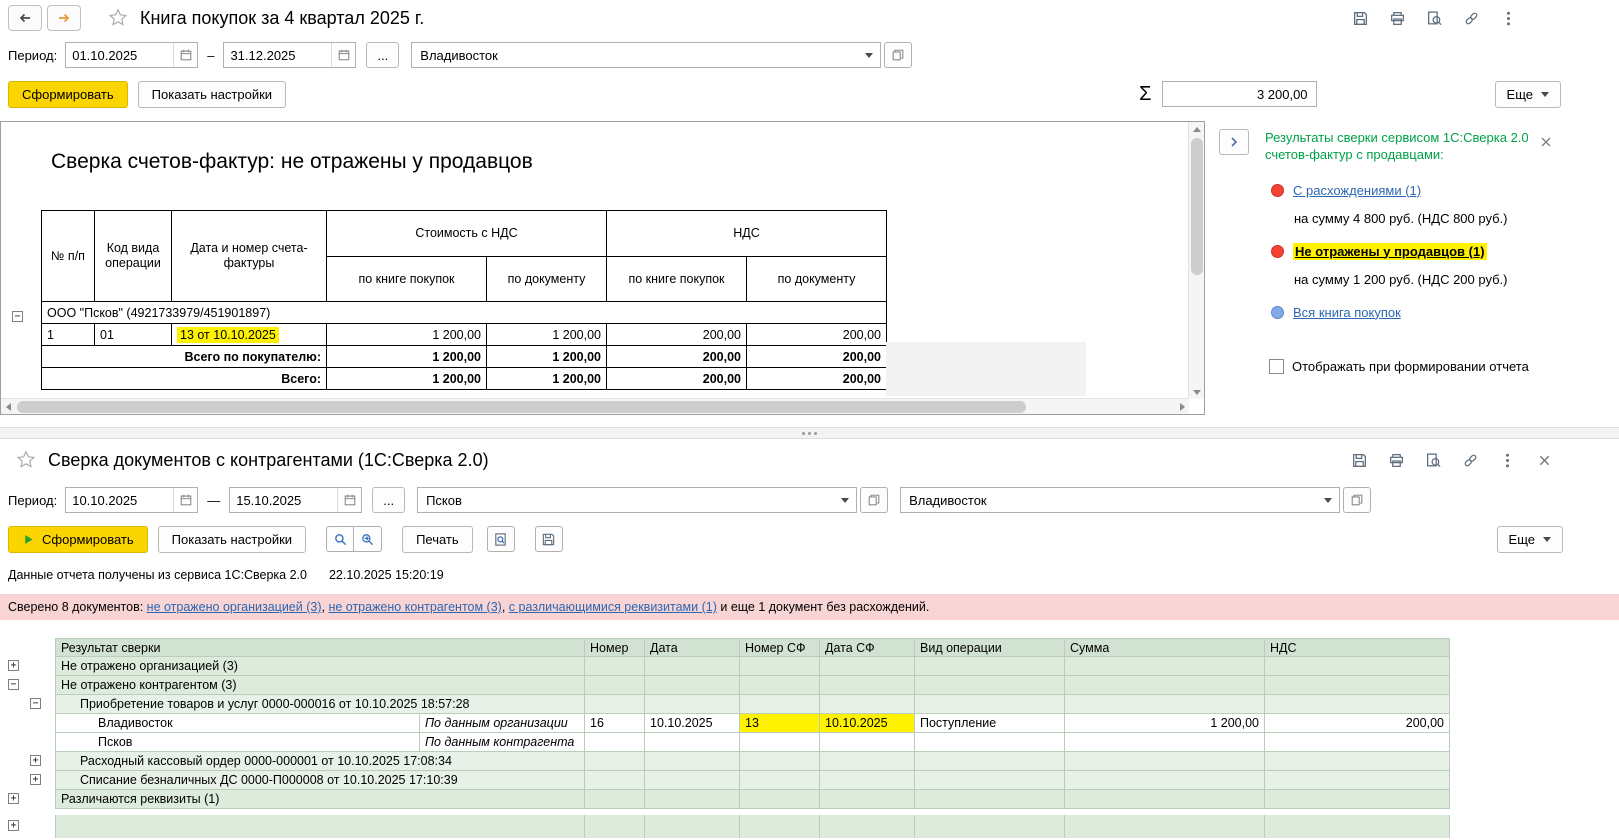  I want to click on horizontal-scroll-thumb, so click(522, 407).